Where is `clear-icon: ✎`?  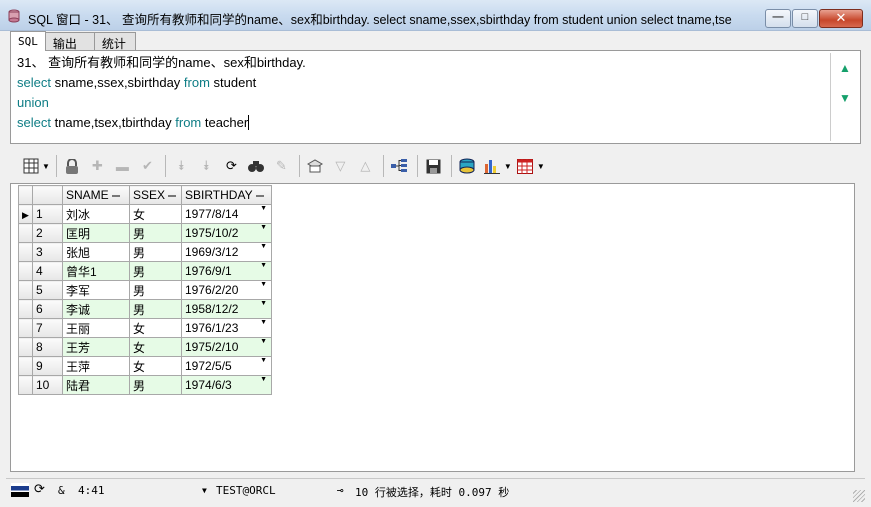
clear-icon: ✎ is located at coordinates (281, 166).